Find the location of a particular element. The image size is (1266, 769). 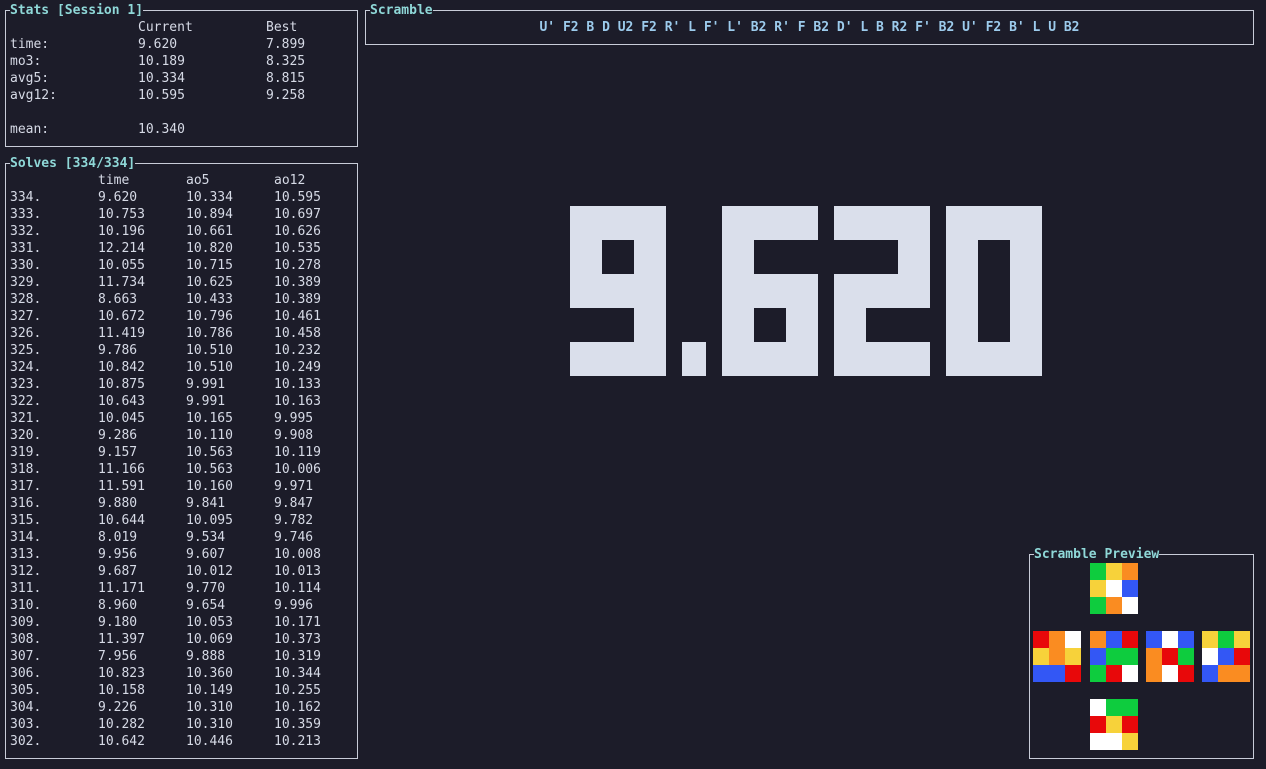

cube-face-bottom is located at coordinates (1114, 724).